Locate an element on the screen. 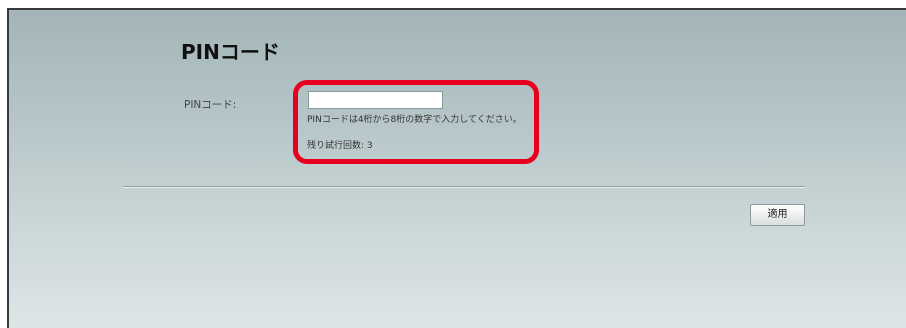 The width and height of the screenshot is (906, 328). remaining-attempts-text: 残り試行回数: 3 is located at coordinates (340, 146).